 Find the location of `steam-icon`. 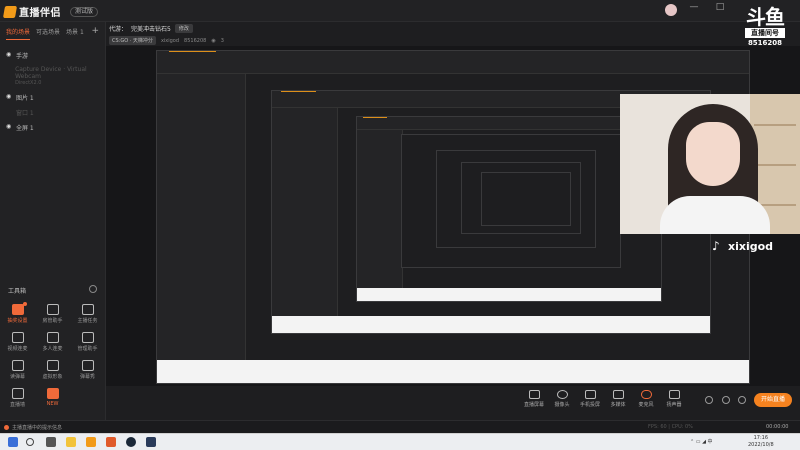

steam-icon is located at coordinates (131, 442).